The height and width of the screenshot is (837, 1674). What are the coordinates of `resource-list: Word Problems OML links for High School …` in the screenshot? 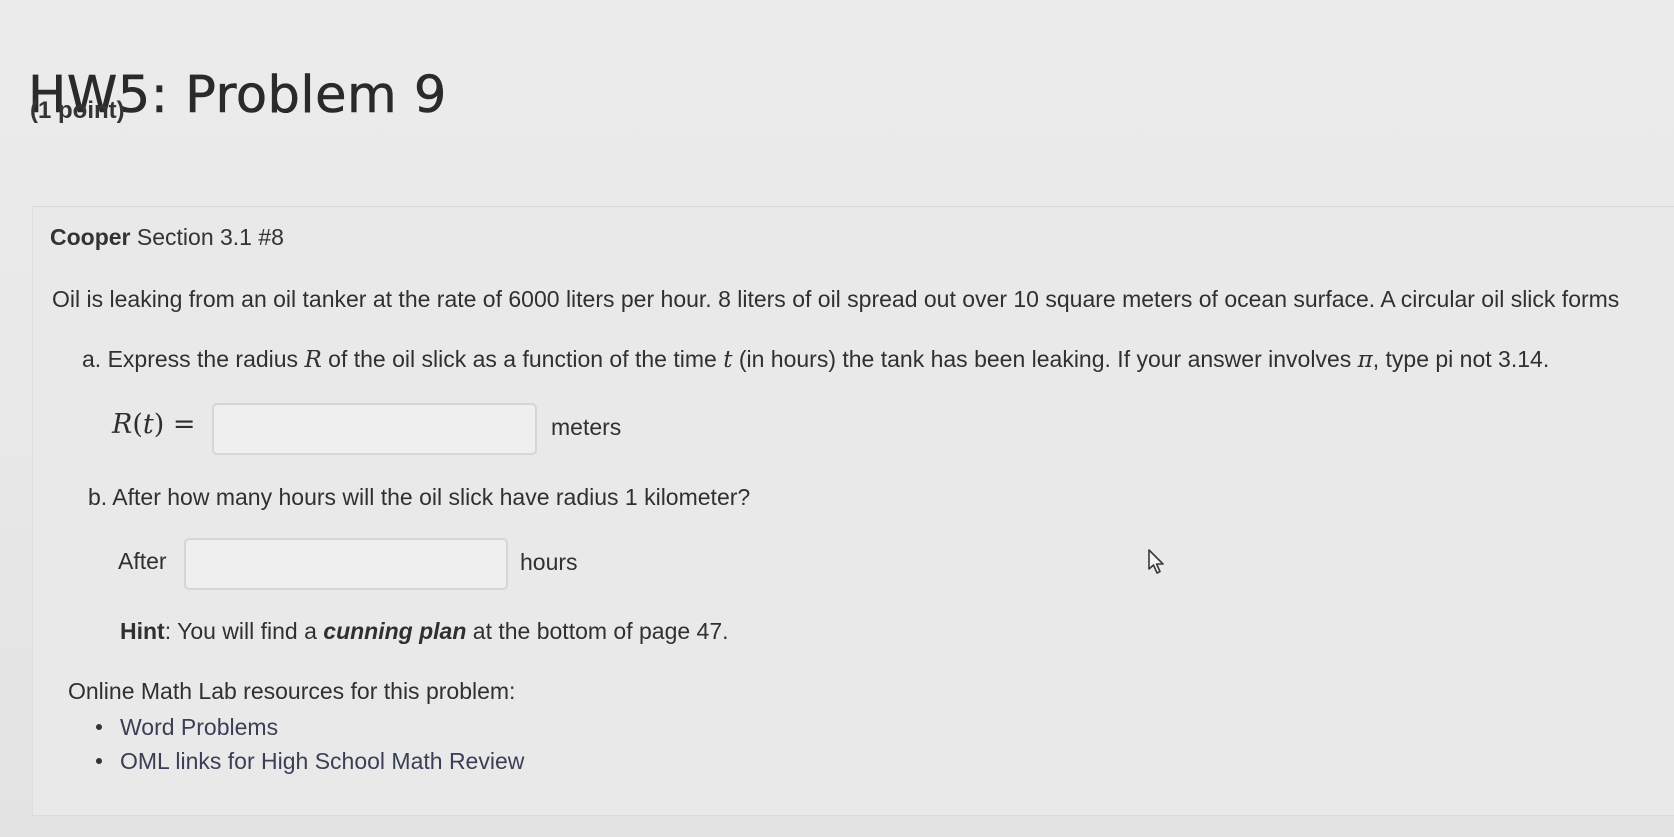 It's located at (308, 744).